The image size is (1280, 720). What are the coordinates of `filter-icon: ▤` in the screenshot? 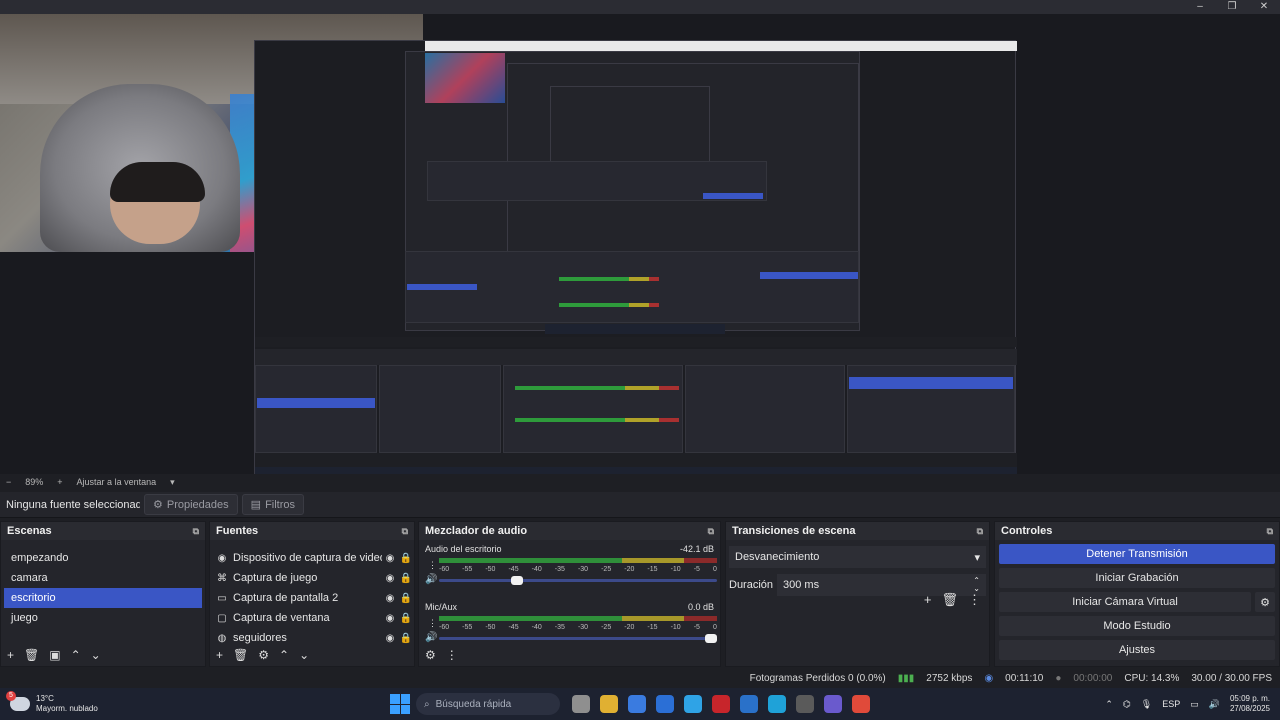 It's located at (256, 505).